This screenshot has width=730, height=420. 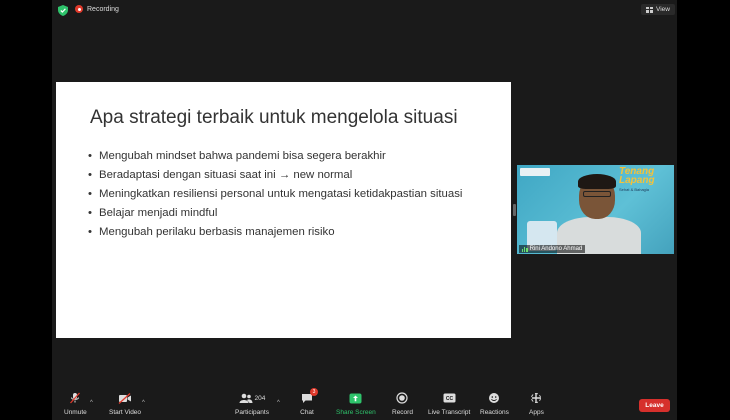 I want to click on reactions-label: Reactions, so click(x=494, y=412).